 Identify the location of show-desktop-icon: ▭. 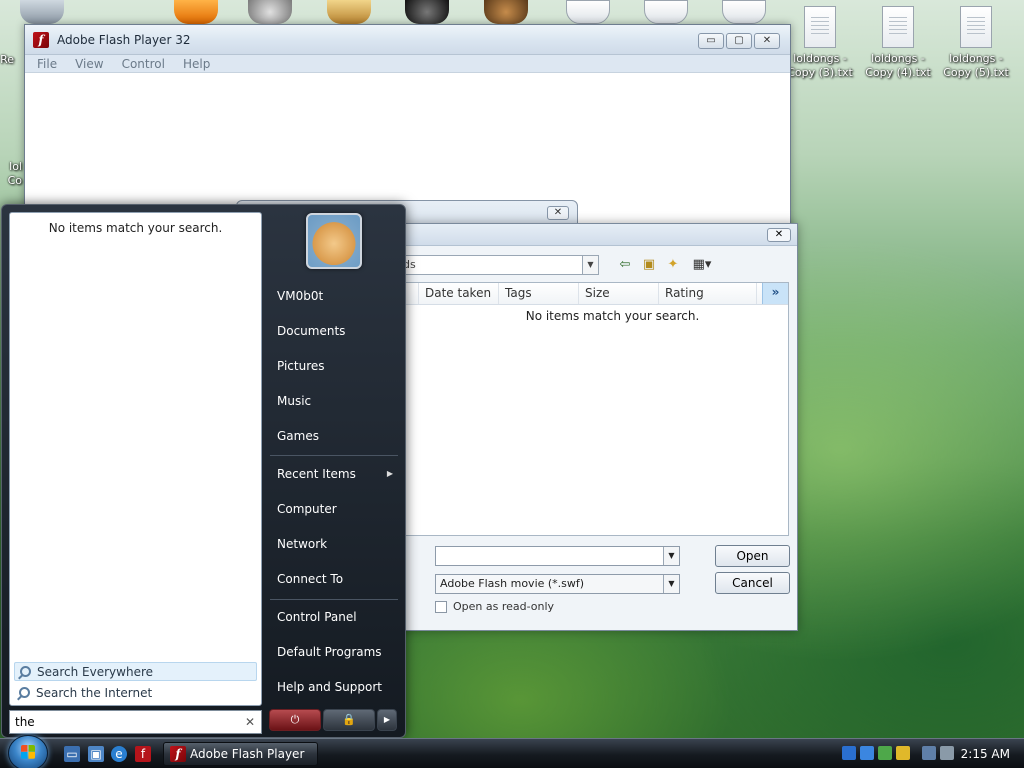
(72, 754).